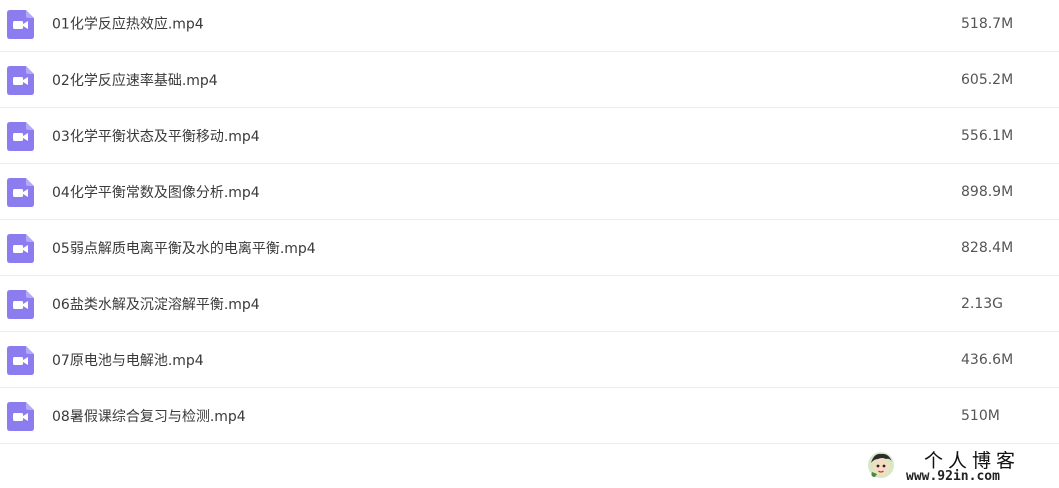 This screenshot has width=1059, height=488. What do you see at coordinates (881, 465) in the screenshot?
I see `mascot-avatar-icon` at bounding box center [881, 465].